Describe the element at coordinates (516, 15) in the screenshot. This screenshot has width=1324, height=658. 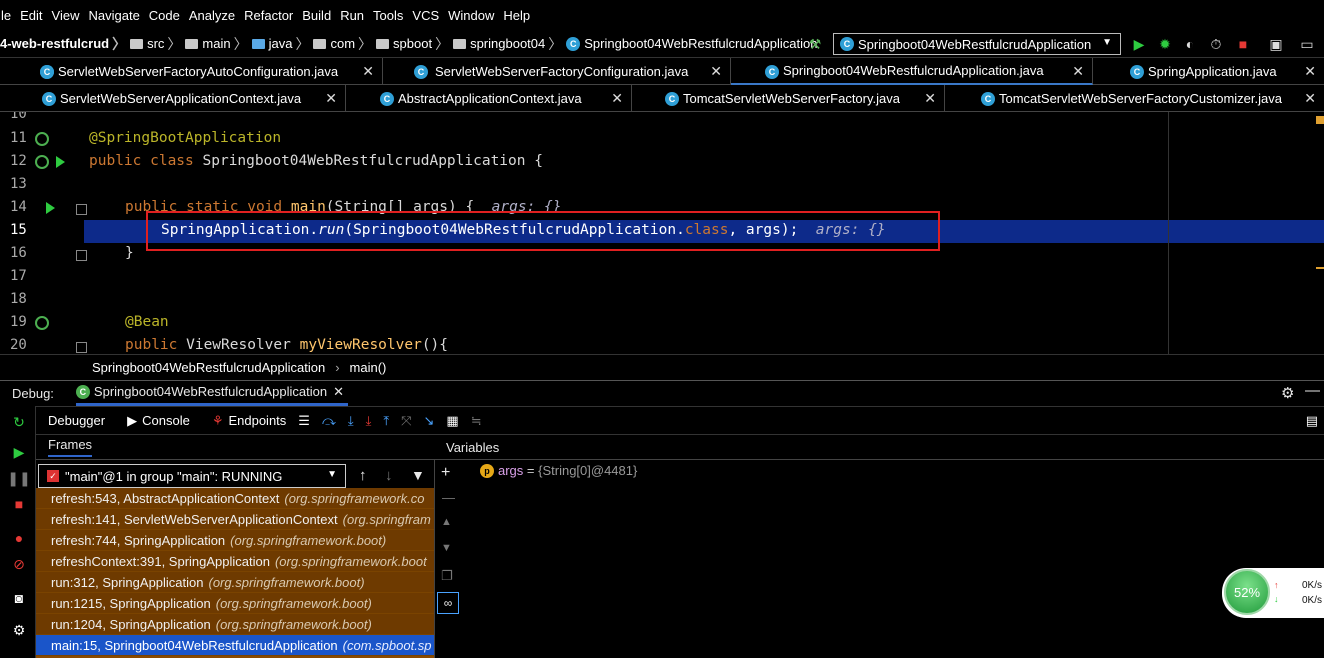
I see `menu-help: Help` at that location.